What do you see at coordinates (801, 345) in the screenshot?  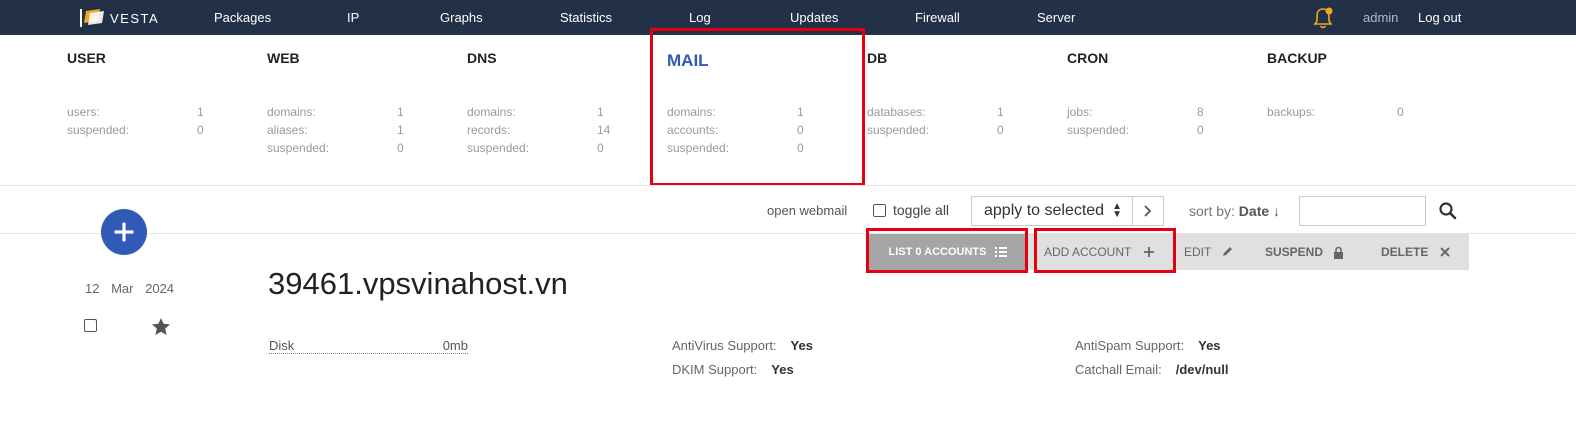 I see `antivirus-value: Yes` at bounding box center [801, 345].